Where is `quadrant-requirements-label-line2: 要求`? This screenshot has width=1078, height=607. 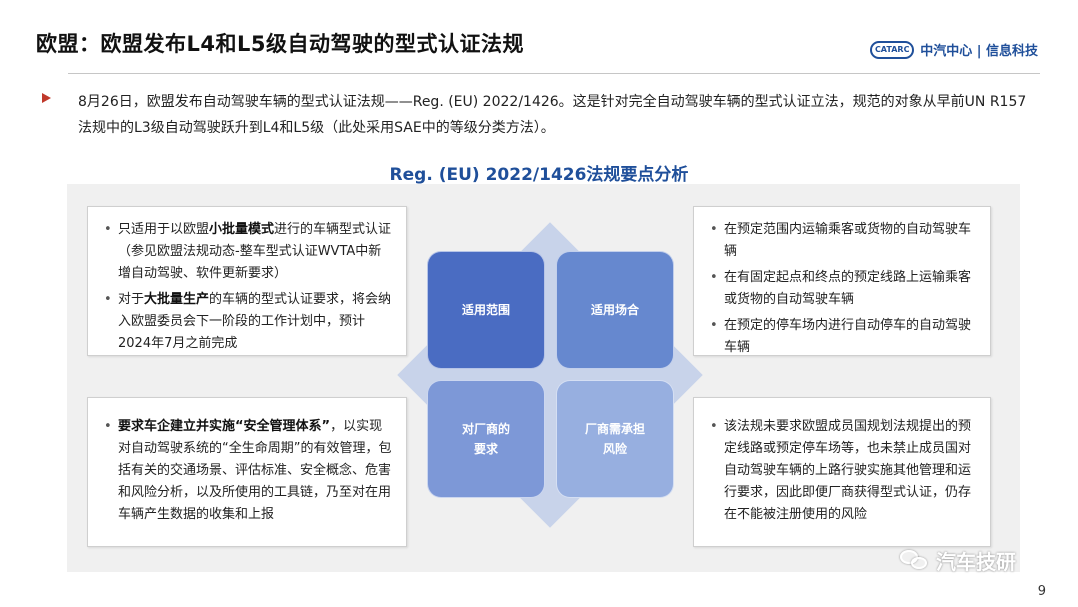 quadrant-requirements-label-line2: 要求 is located at coordinates (485, 449).